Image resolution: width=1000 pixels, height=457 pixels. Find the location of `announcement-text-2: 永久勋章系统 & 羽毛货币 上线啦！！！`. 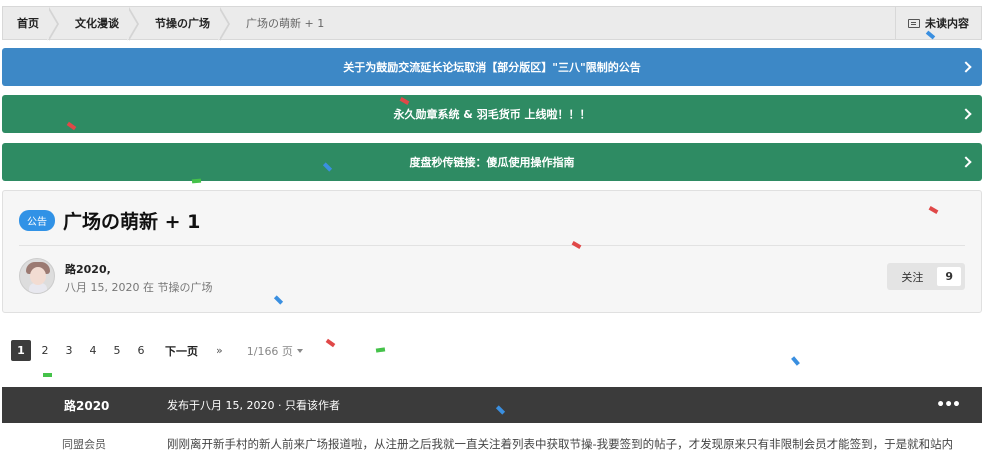

announcement-text-2: 永久勋章系统 & 羽毛货币 上线啦！！！ is located at coordinates (492, 114).